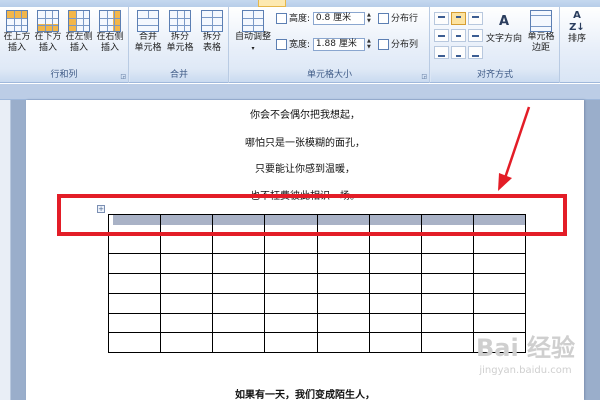 The height and width of the screenshot is (400, 600). I want to click on insert-right-button: 在右侧 插入, so click(110, 32).